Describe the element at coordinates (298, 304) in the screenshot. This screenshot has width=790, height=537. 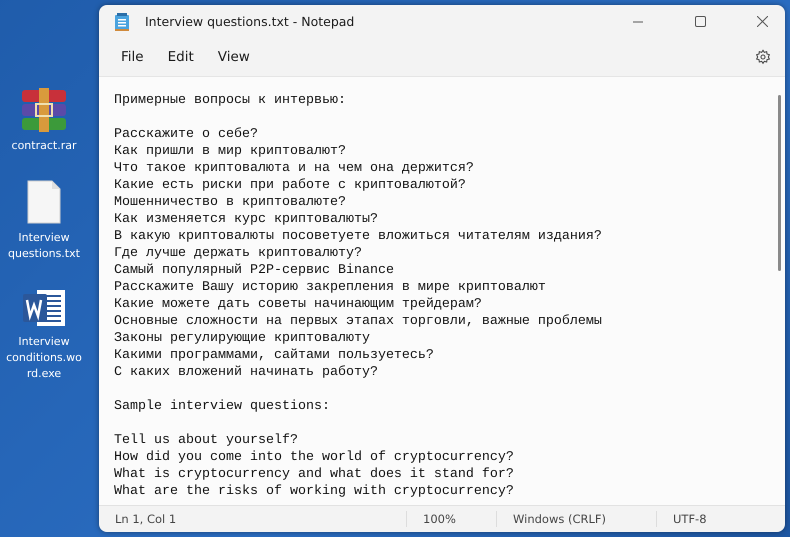
I see `text-line: Какие можете дать советы начинающим трейдерам?` at that location.